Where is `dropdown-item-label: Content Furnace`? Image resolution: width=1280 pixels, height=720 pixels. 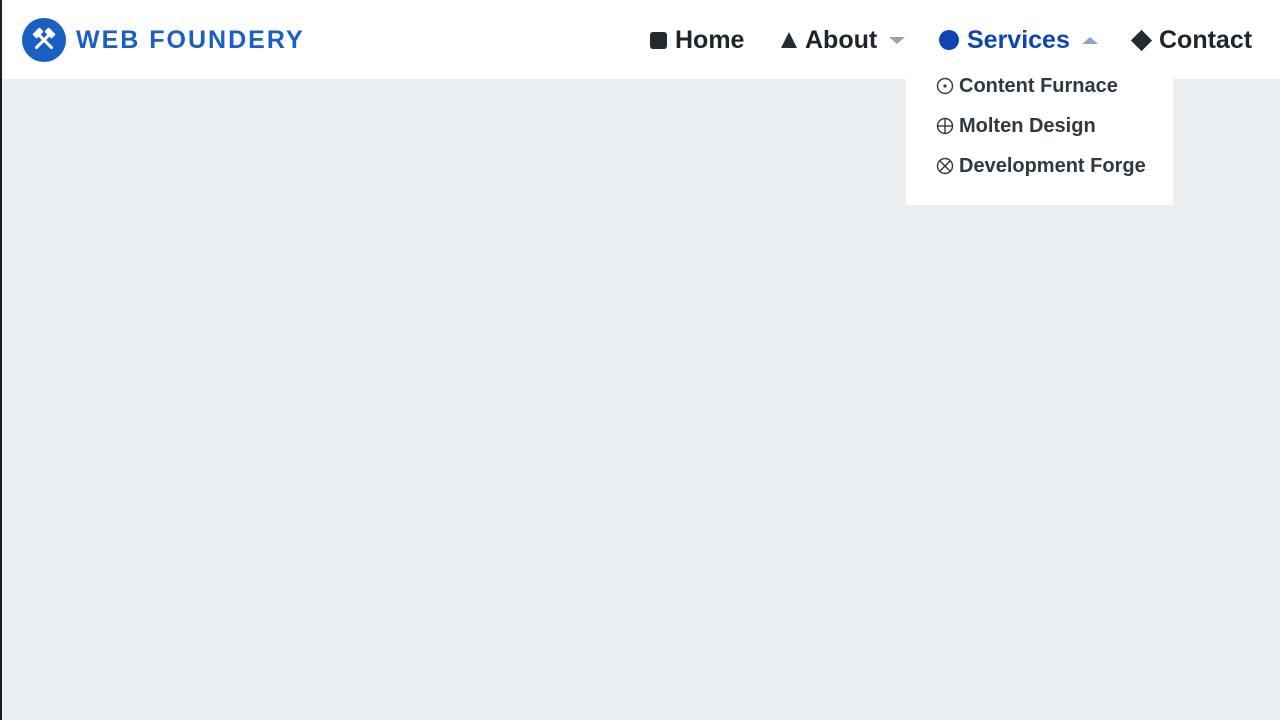
dropdown-item-label: Content Furnace is located at coordinates (1038, 85).